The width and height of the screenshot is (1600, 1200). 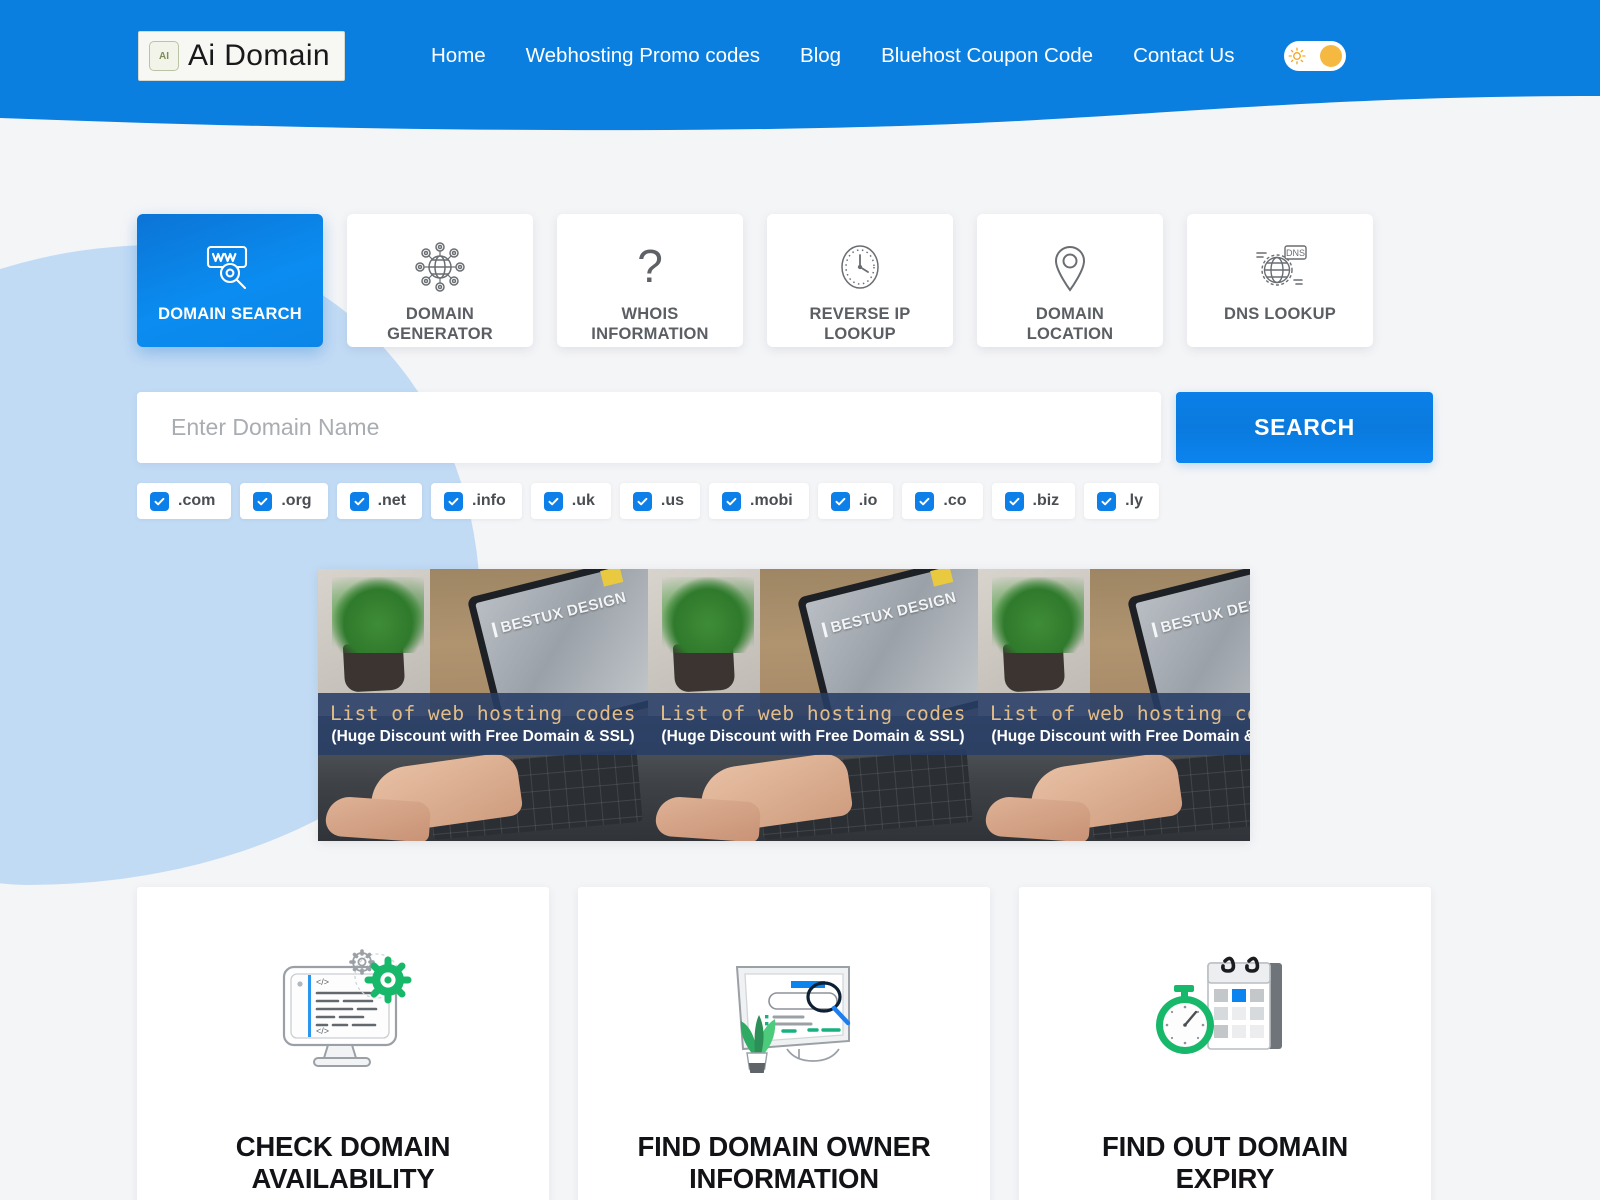 What do you see at coordinates (343, 1146) in the screenshot?
I see `feature-title-line1: CHECK DOMAIN` at bounding box center [343, 1146].